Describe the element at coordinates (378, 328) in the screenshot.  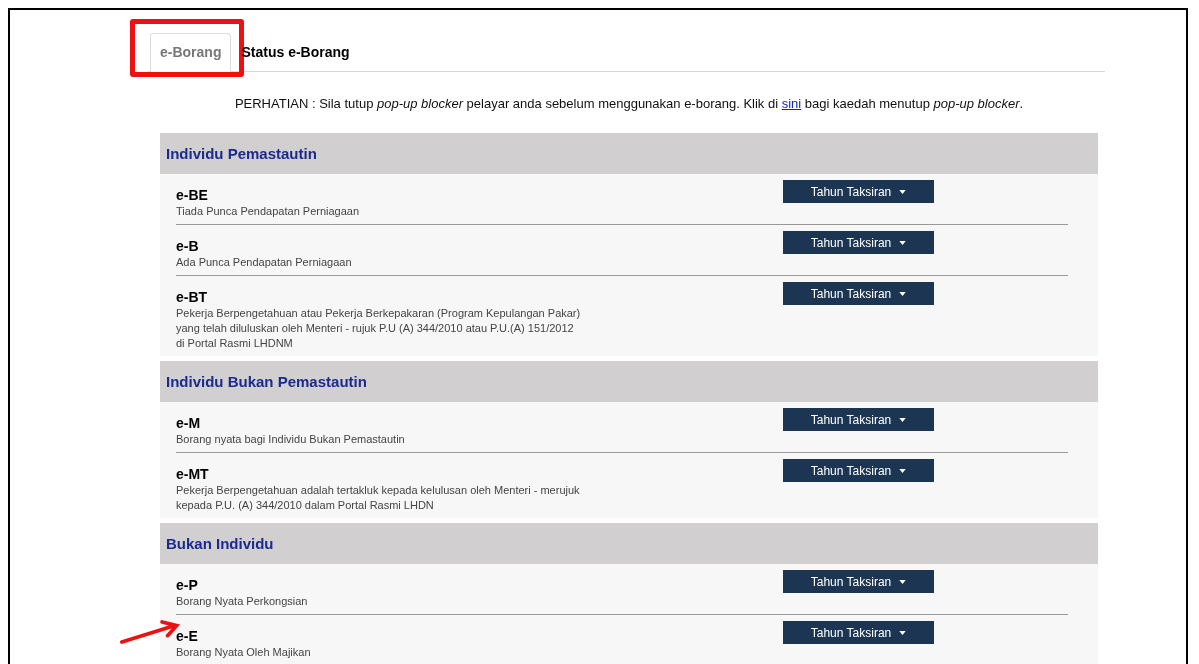
I see `form-description: Pekerja Berpengetahuan atau Pekerja Berkepakaran (Program Kepulangan Pakar) yang telah diluluskan oleh Menteri - rujuk P.U (A) 344/2010 atau P.U.(A) 151/2012 di Portal Rasmi LHDNM` at that location.